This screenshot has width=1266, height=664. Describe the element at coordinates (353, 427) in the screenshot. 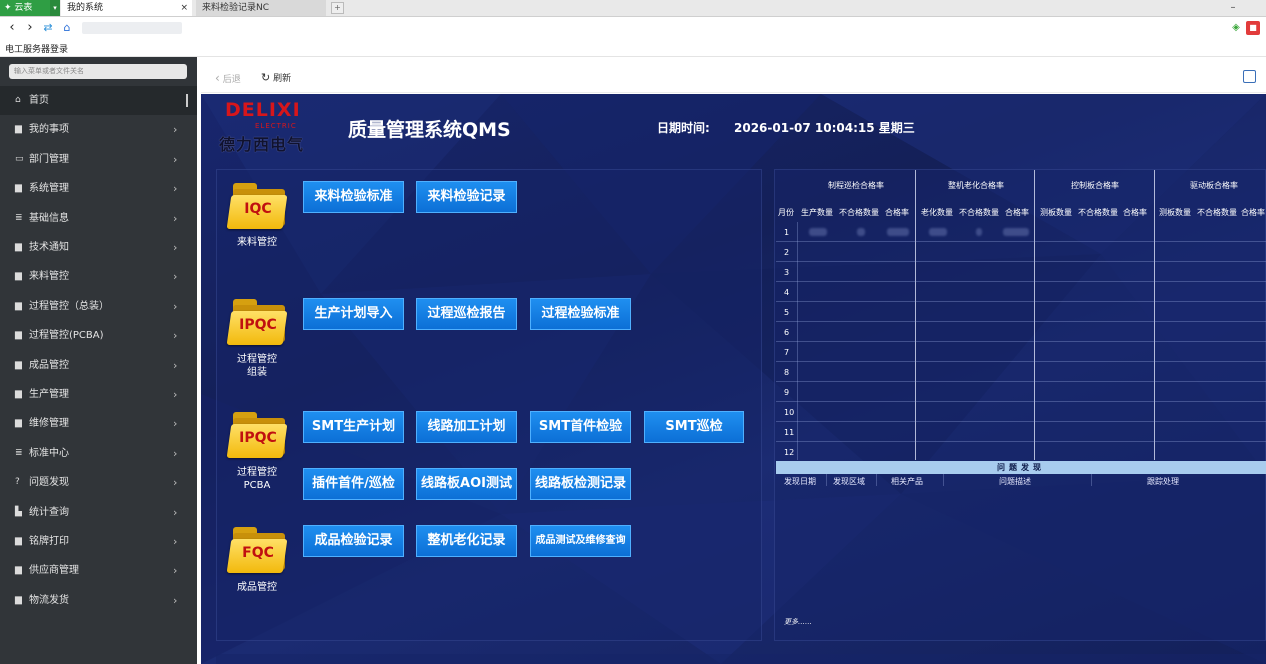

I see `smt-plan-button: SMT生产计划` at that location.